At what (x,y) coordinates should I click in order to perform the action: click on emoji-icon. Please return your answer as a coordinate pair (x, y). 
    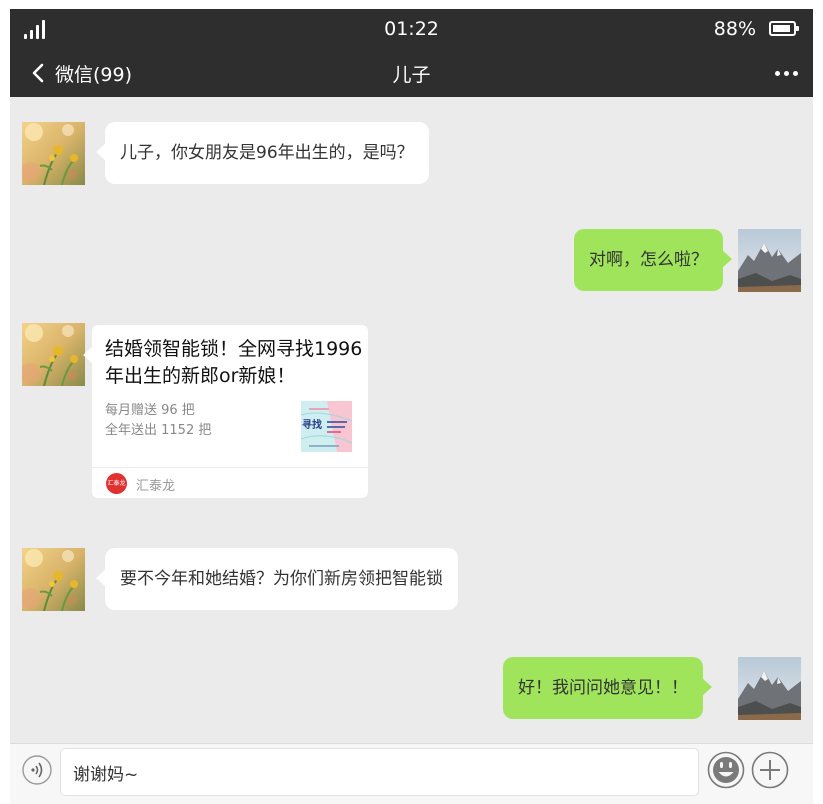
    Looking at the image, I should click on (726, 770).